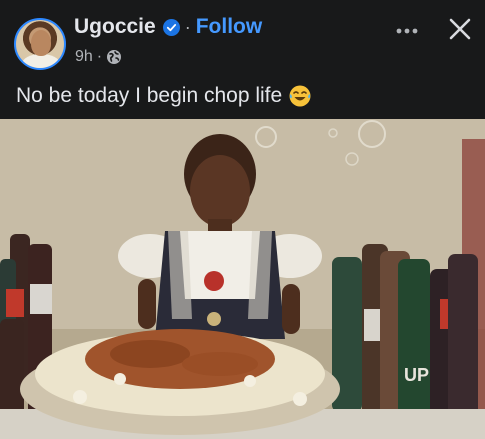 This screenshot has height=439, width=485. I want to click on avatar, so click(40, 44).